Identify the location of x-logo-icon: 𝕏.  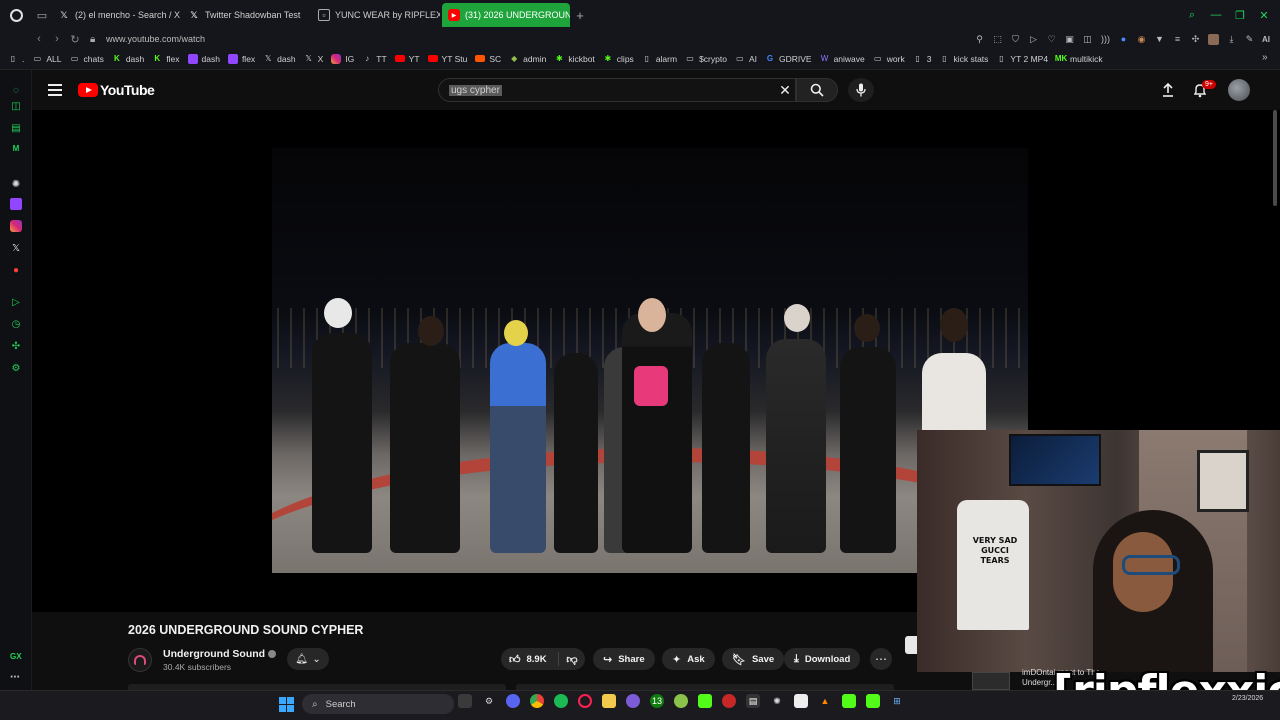
(16, 248).